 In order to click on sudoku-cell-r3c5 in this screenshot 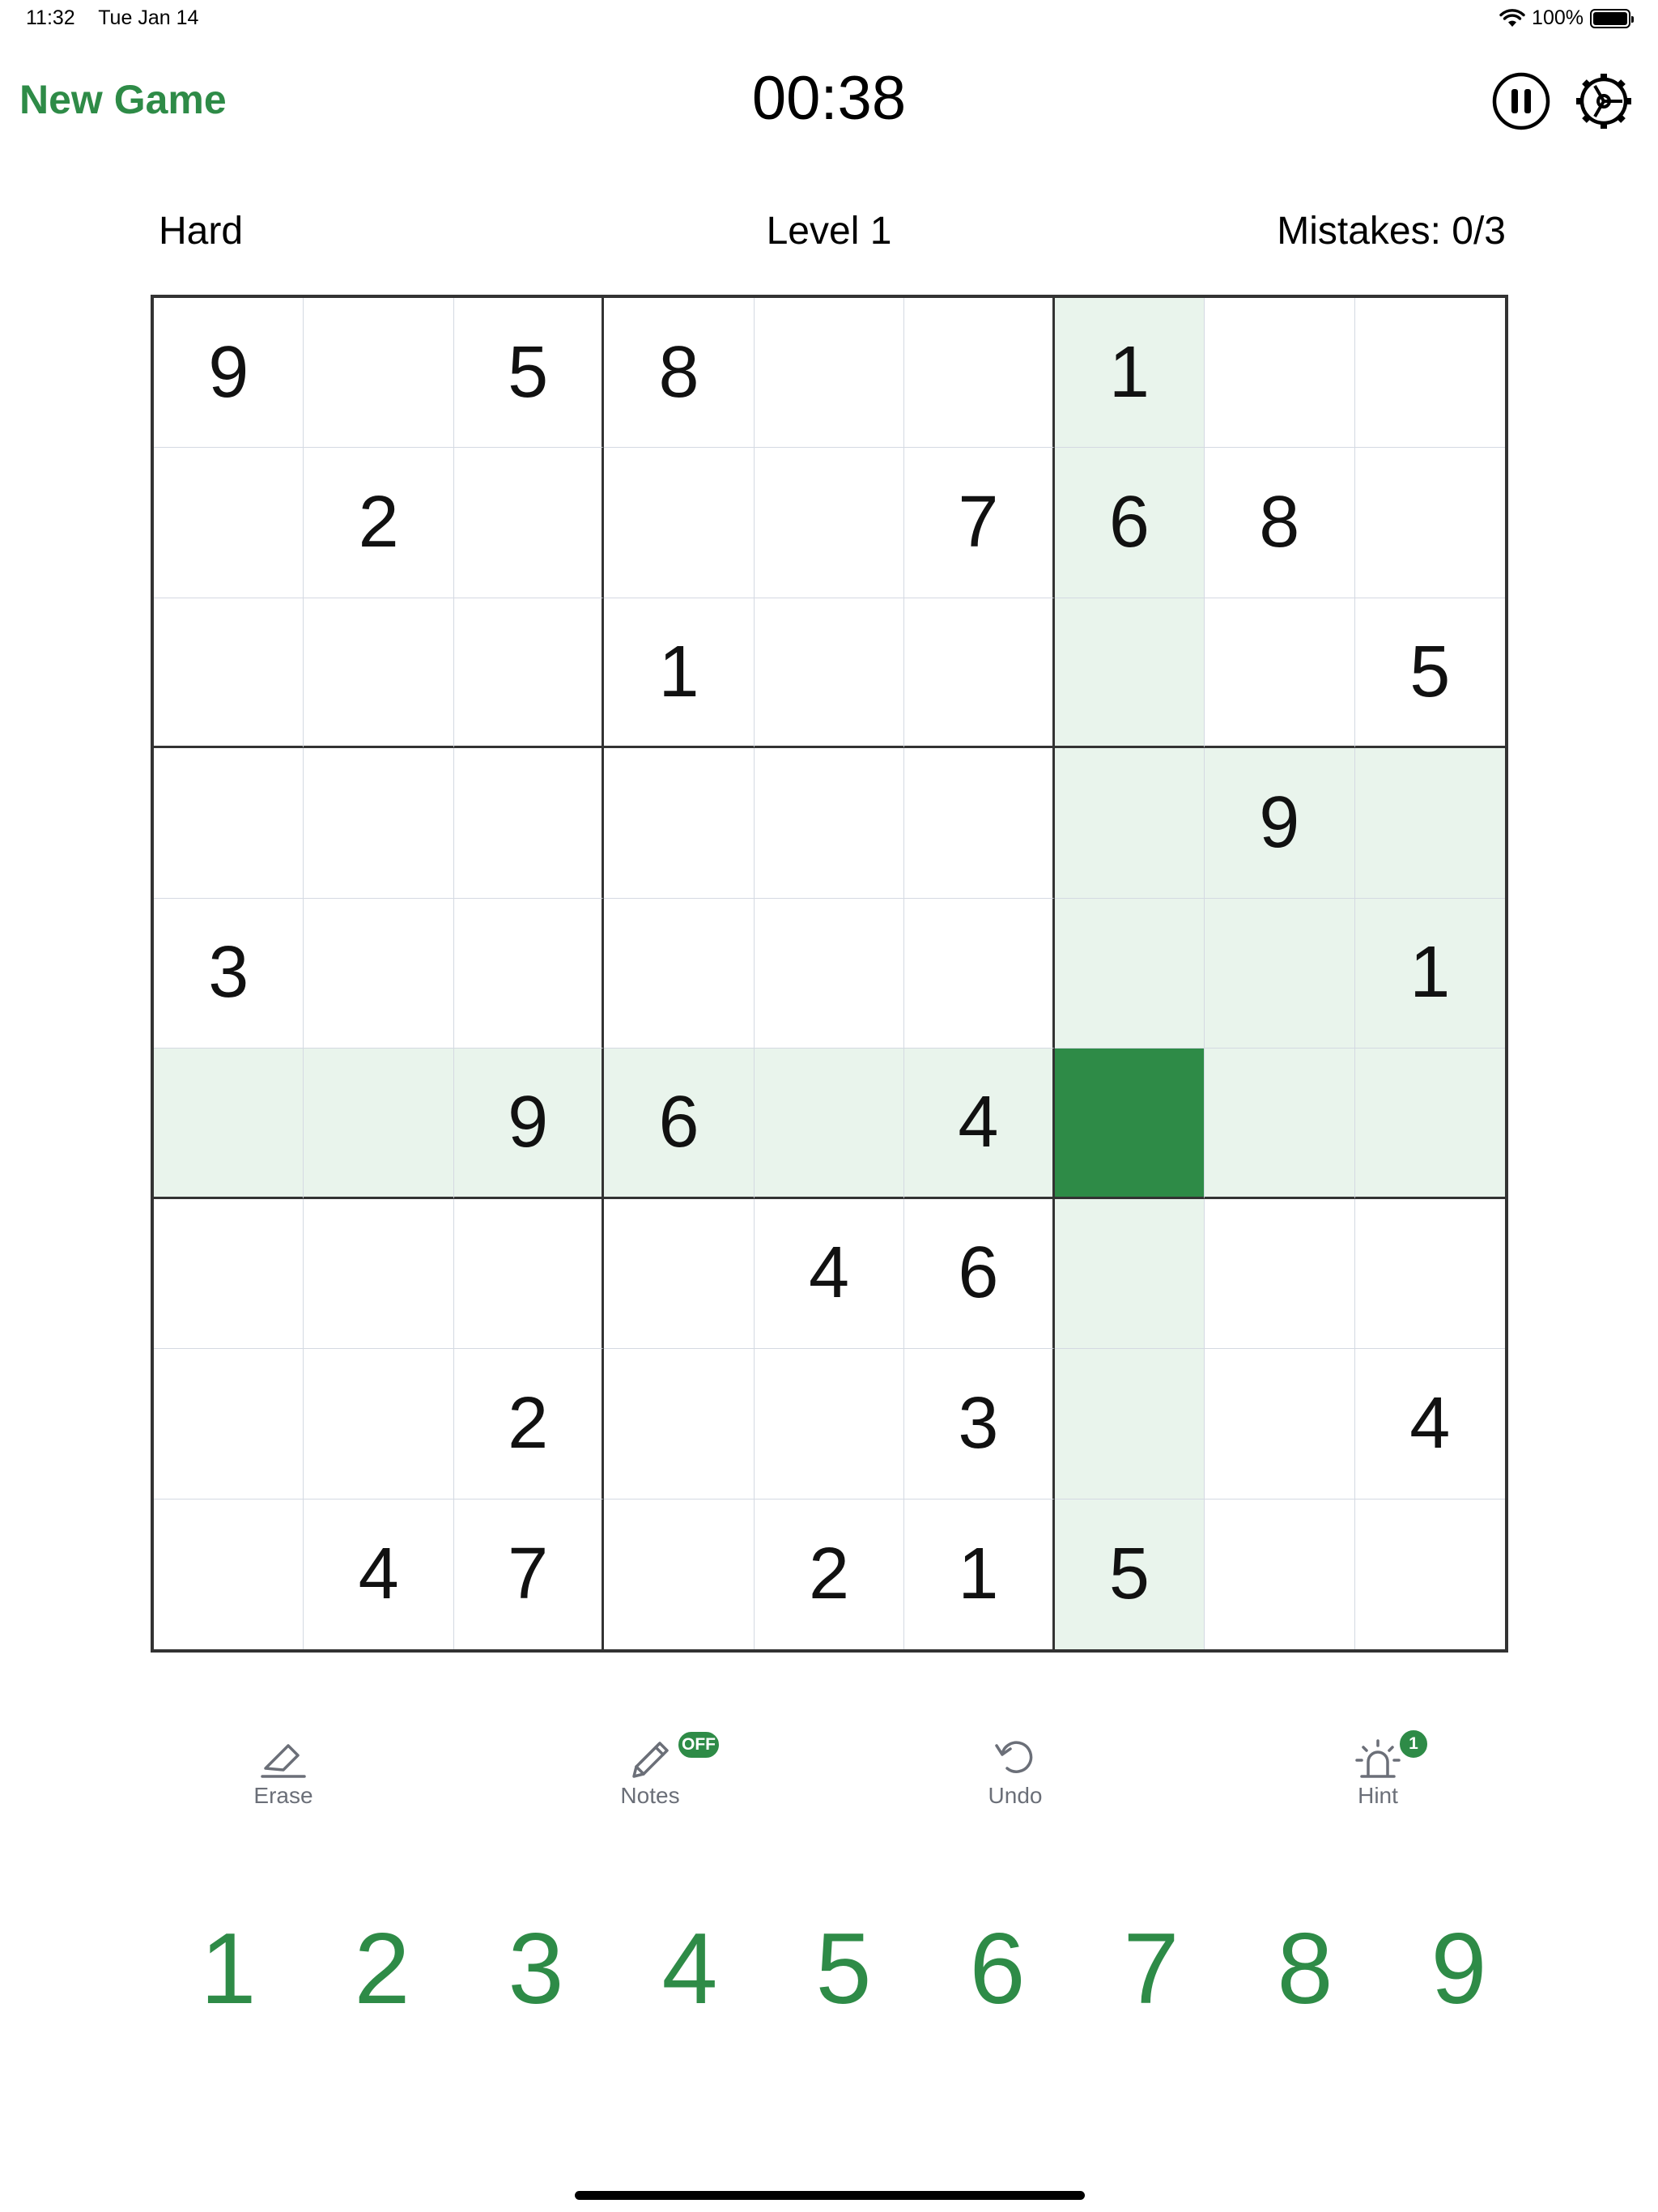, I will do `click(829, 674)`.